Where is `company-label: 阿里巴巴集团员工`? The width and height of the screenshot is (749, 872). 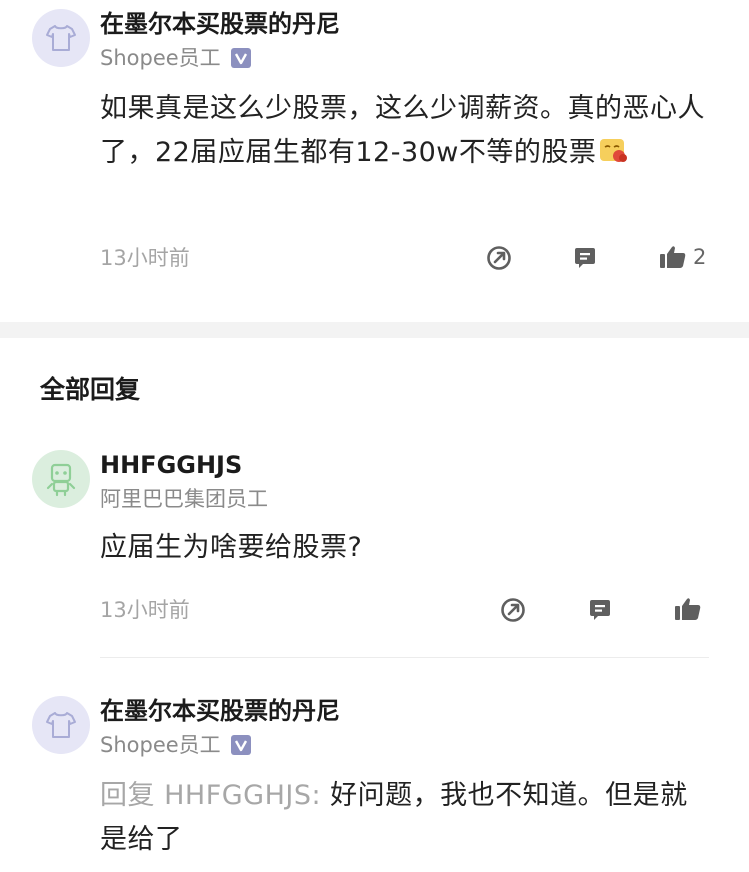
company-label: 阿里巴巴集团员工 is located at coordinates (184, 499).